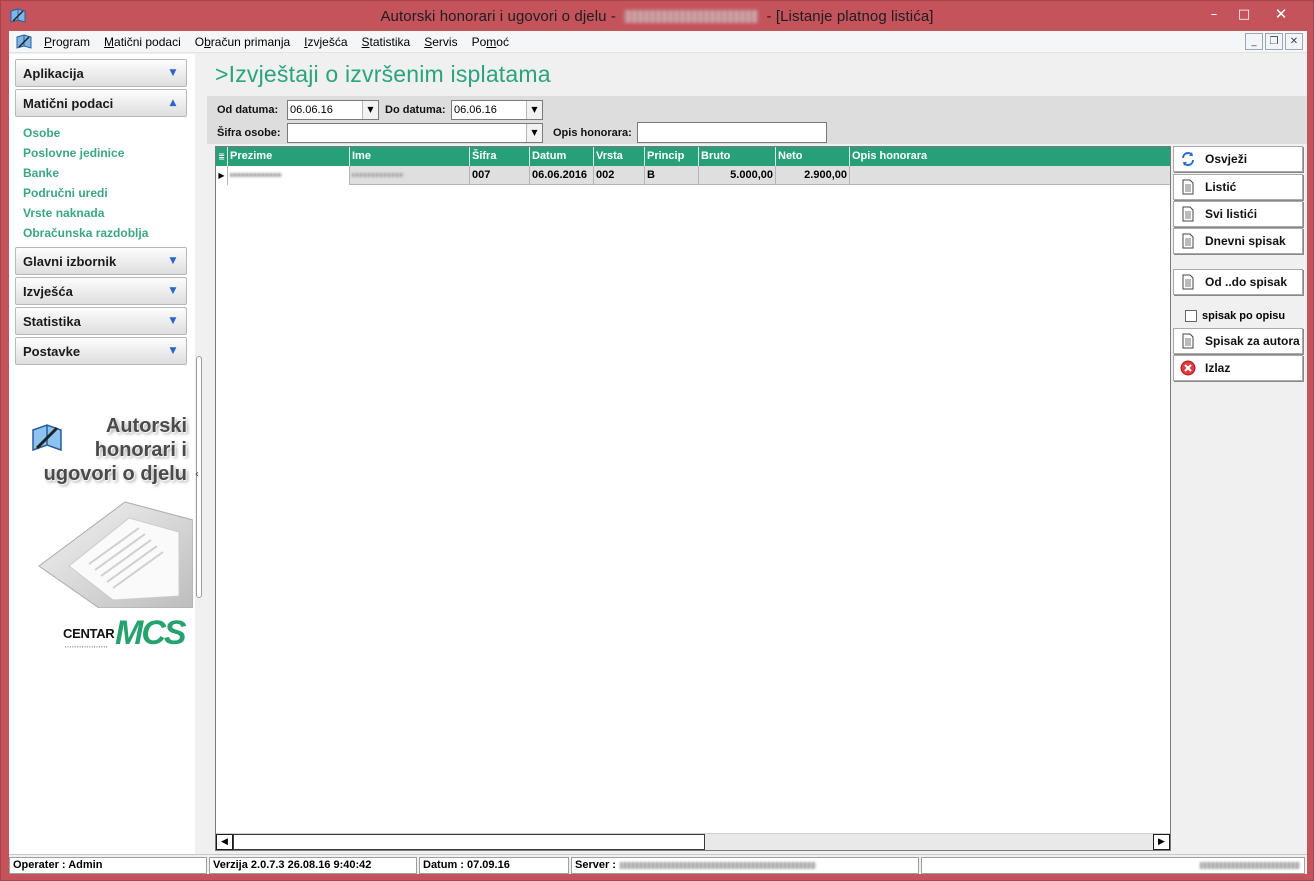 This screenshot has height=881, width=1314. I want to click on cell-opis, so click(1010, 175).